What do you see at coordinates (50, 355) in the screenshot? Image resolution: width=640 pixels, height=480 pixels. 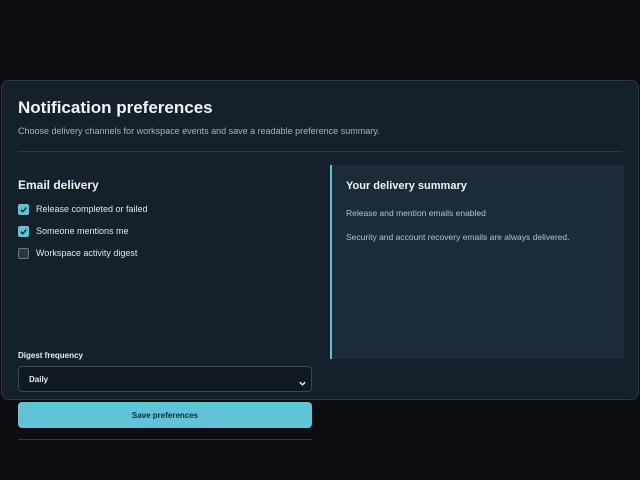 I see `digest-frequency-label: Digest frequency` at bounding box center [50, 355].